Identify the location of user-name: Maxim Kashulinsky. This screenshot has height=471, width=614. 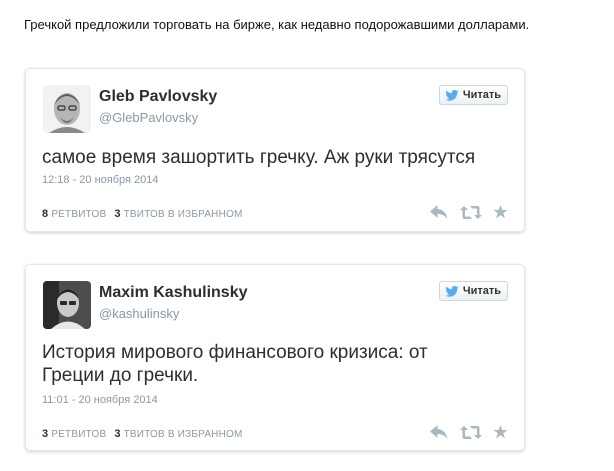
(173, 293).